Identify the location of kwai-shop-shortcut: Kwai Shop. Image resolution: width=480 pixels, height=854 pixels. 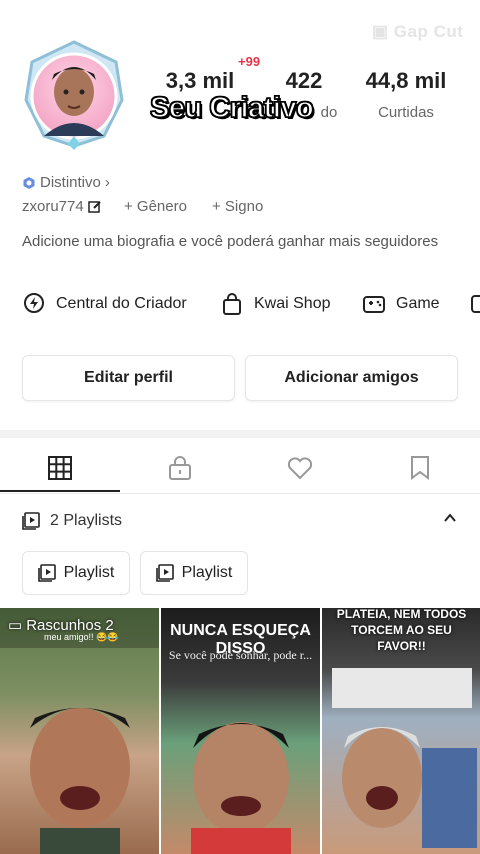
(275, 304).